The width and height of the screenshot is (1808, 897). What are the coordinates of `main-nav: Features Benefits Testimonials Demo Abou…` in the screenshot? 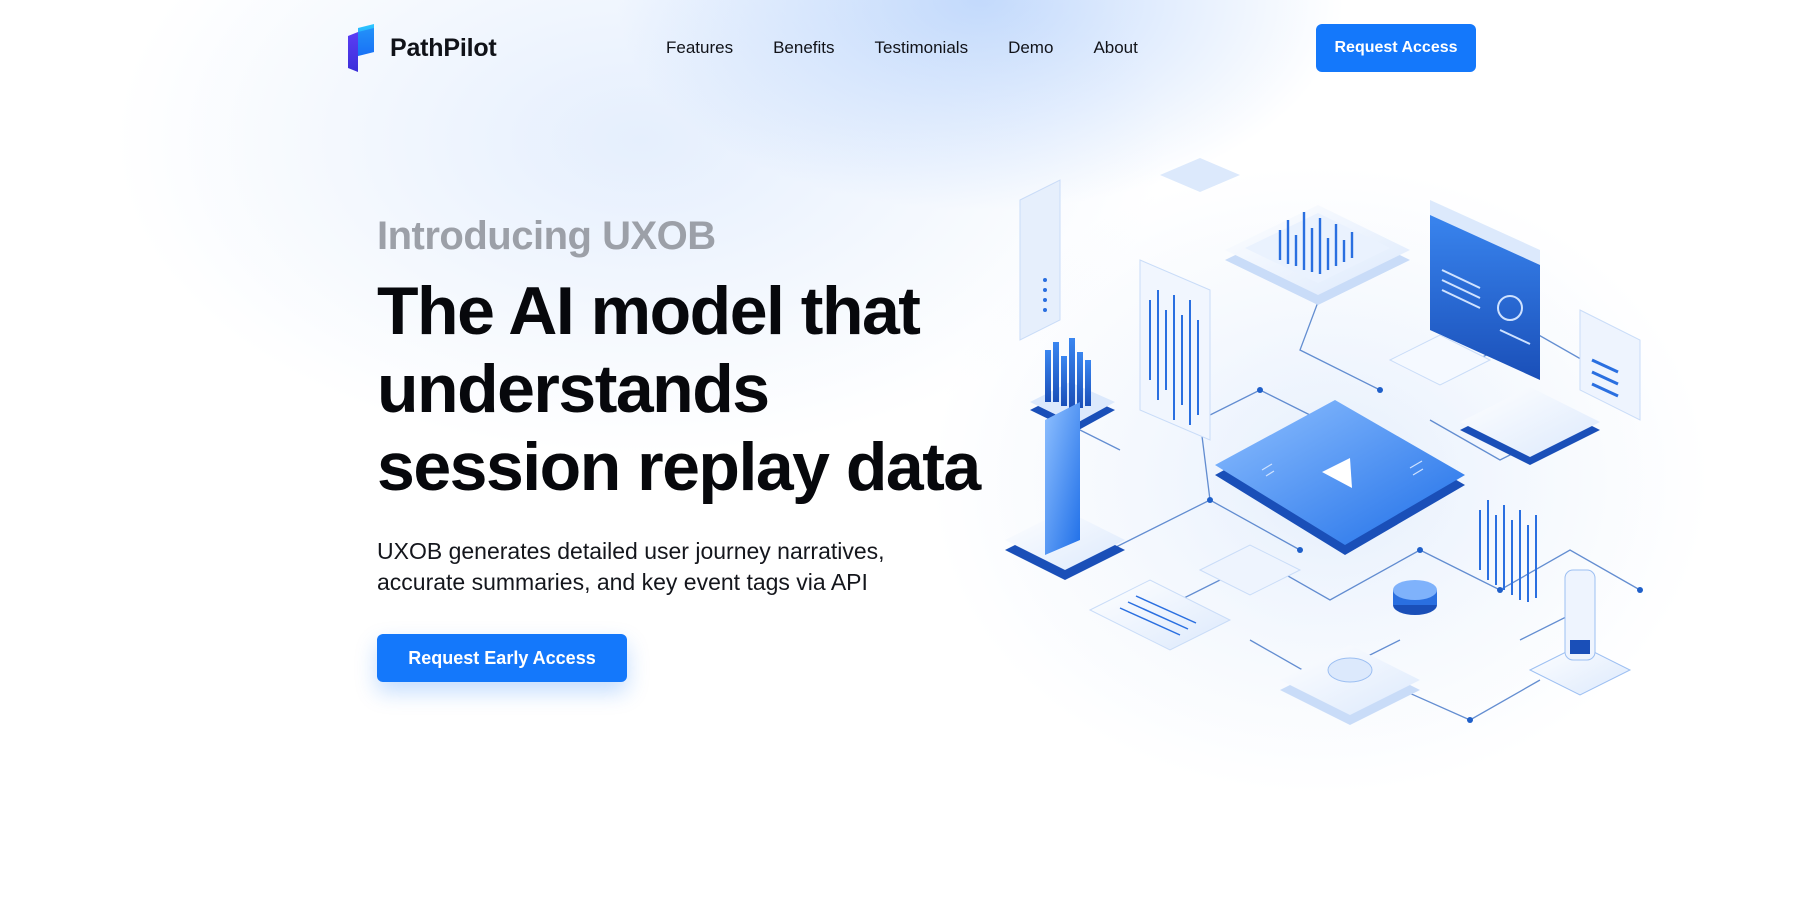 It's located at (922, 48).